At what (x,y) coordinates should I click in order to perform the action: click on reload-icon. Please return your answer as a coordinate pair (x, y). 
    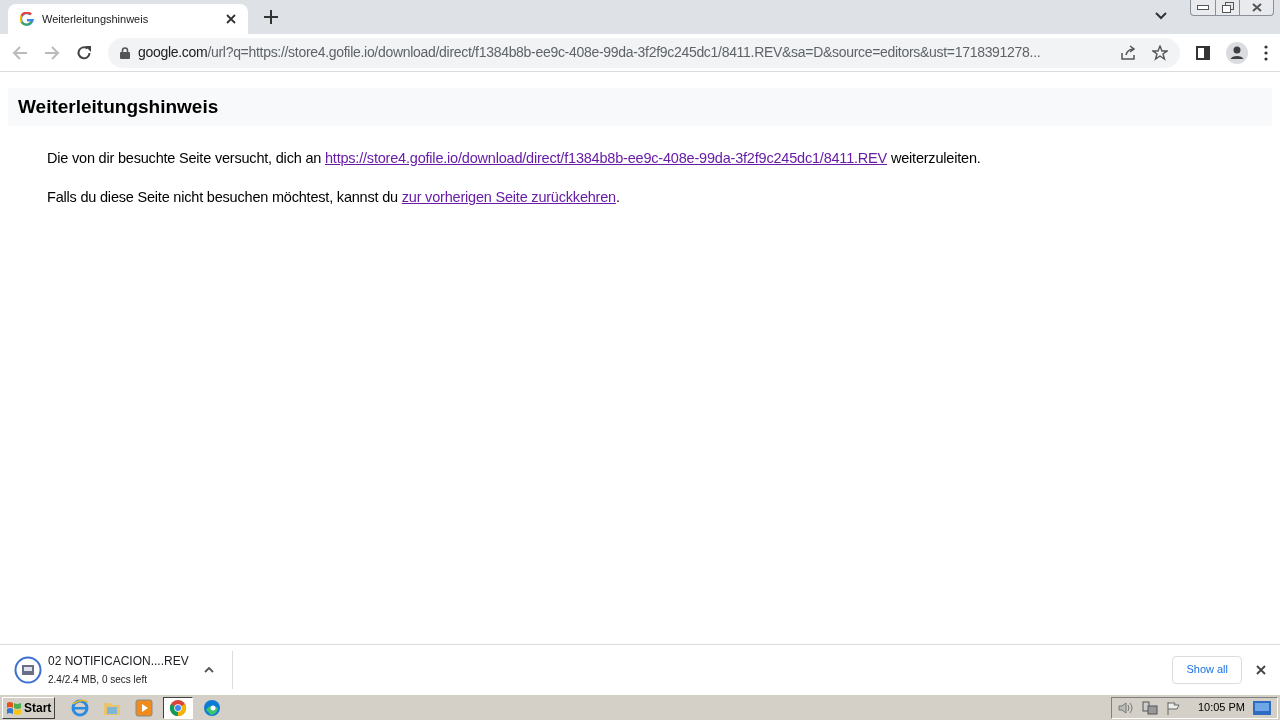
    Looking at the image, I should click on (84, 52).